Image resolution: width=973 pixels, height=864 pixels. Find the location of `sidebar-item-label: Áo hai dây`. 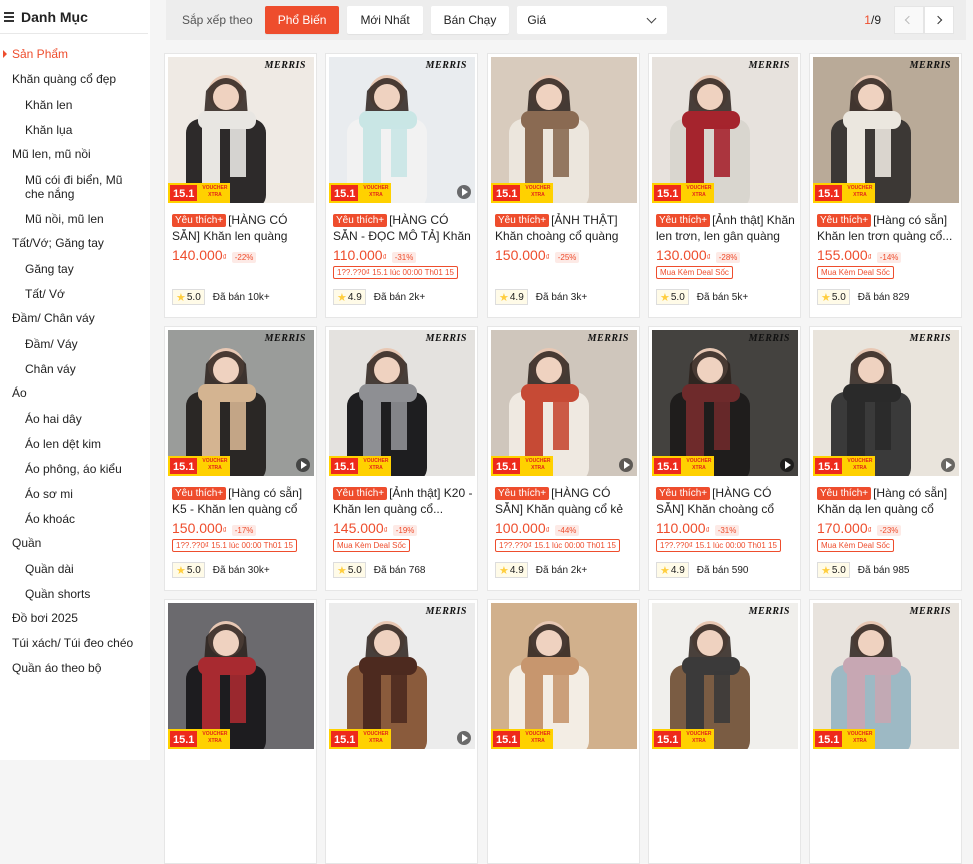

sidebar-item-label: Áo hai dây is located at coordinates (53, 419).